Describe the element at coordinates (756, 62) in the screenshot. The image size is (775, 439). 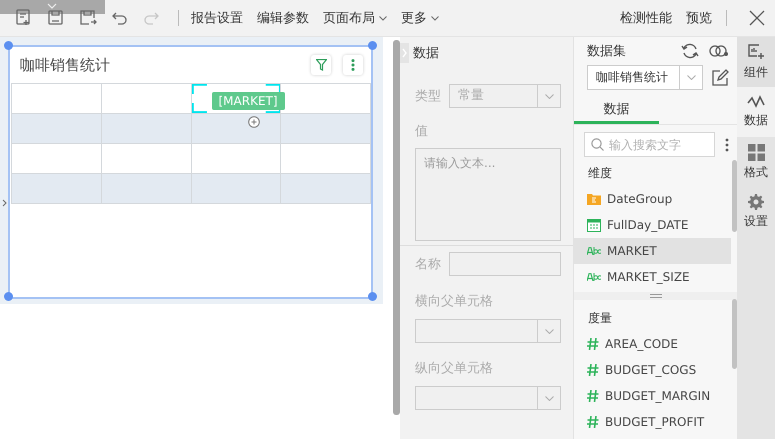
I see `side-tab: 组件` at that location.